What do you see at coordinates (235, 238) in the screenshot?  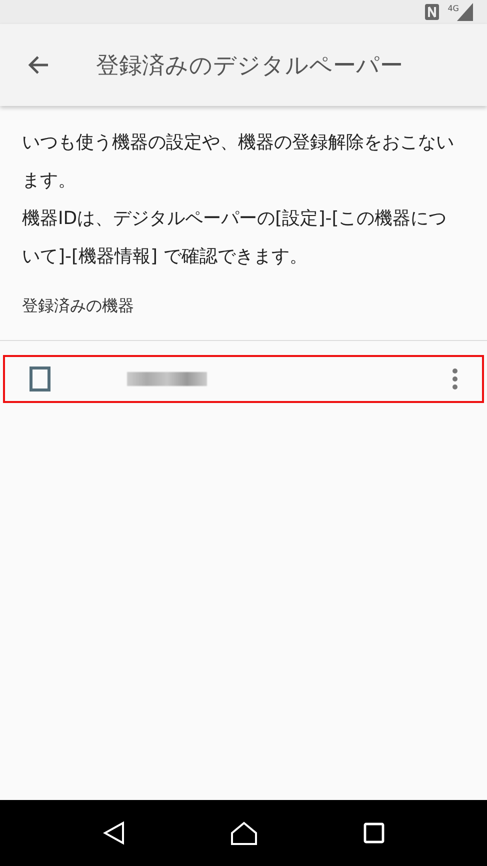 I see `description-text: 機器IDは、デジタルペーパーの[設定]-[この機器について]-[機器情報] で確認できます。` at bounding box center [235, 238].